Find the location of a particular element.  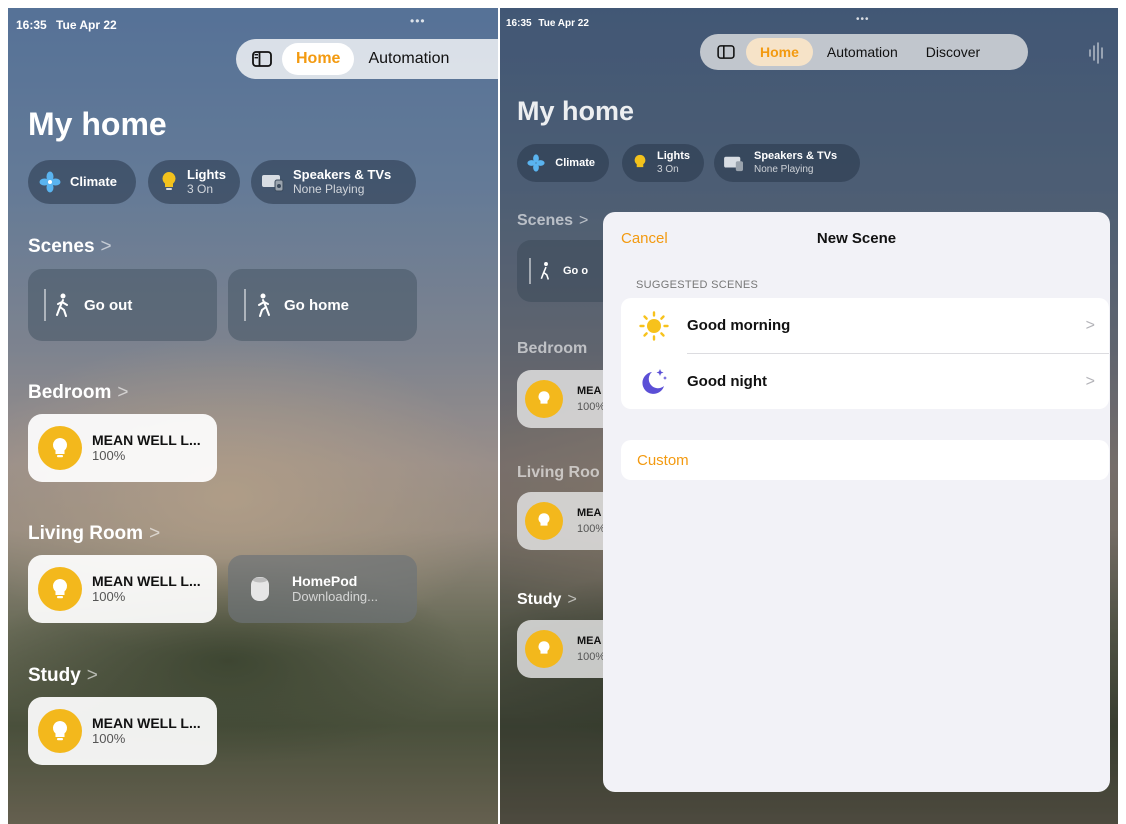

top-tab-bar: Home Automation is located at coordinates (367, 59).